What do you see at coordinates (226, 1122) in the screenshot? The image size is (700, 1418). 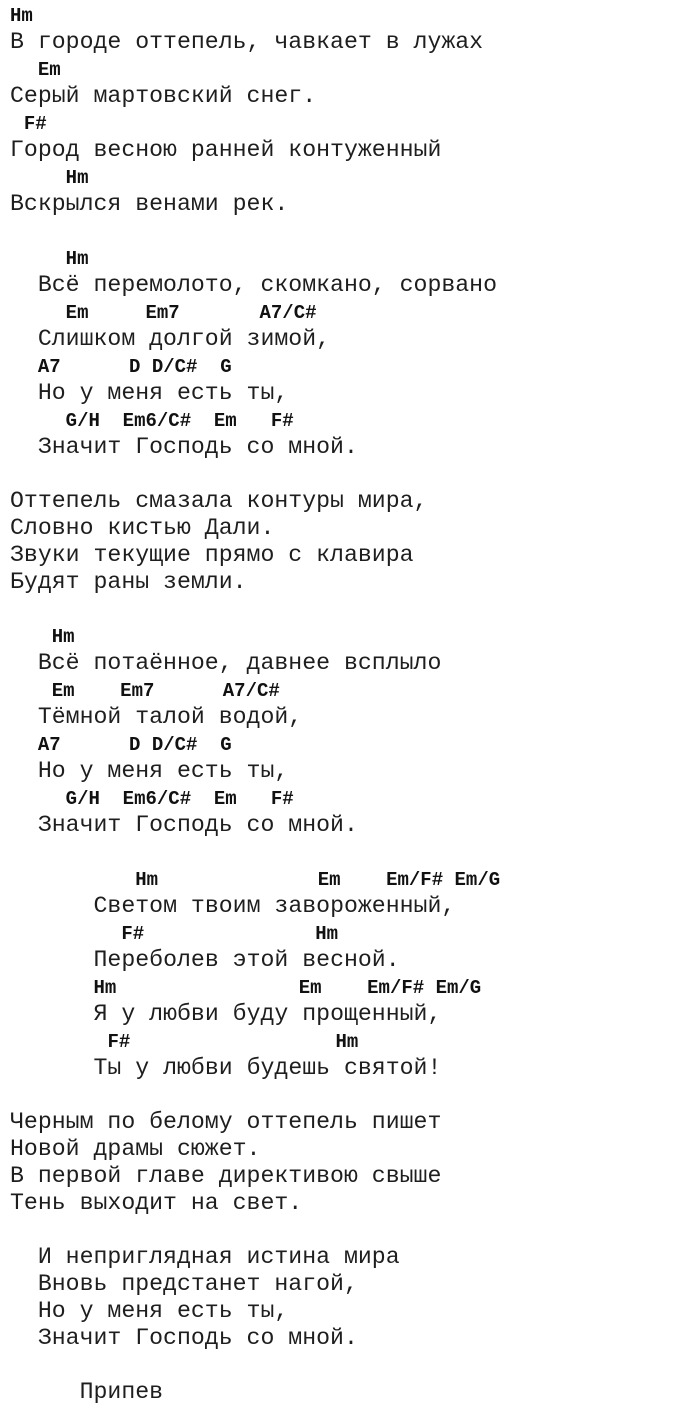 I see `lyric-line: Черным по белому оттепель пишет` at bounding box center [226, 1122].